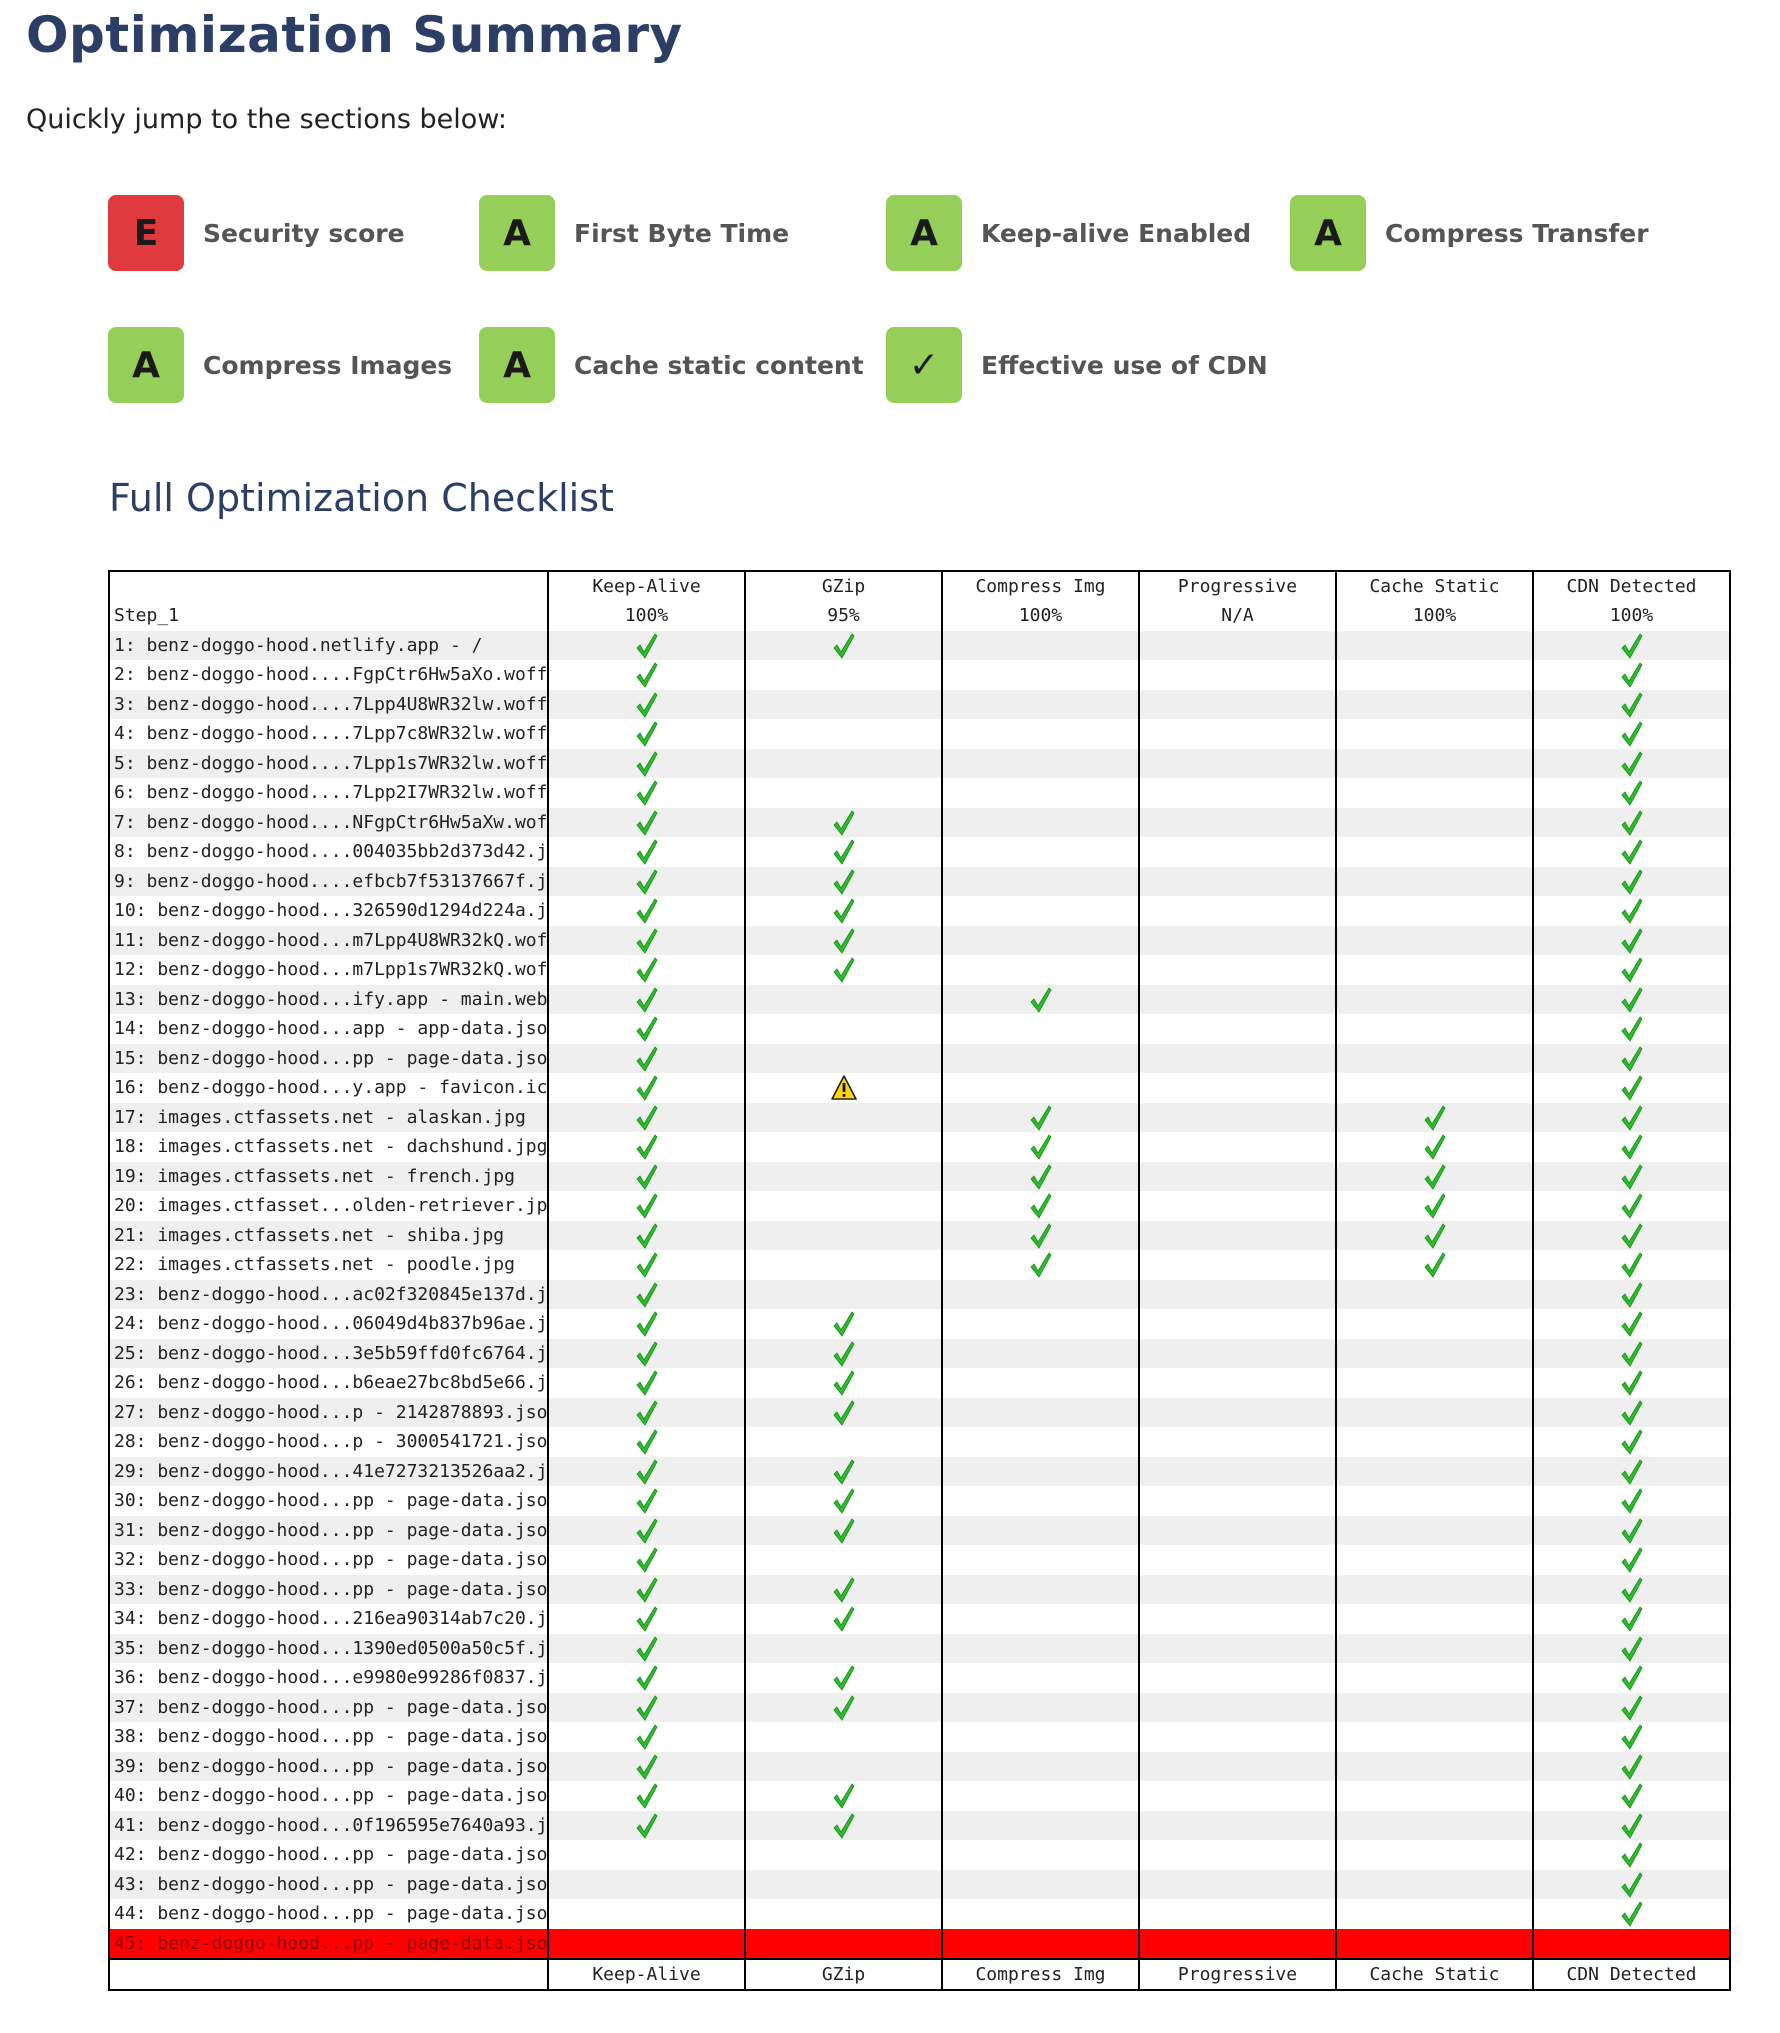 The height and width of the screenshot is (2033, 1780). Describe the element at coordinates (1631, 1974) in the screenshot. I see `column-footer-cdn-detected: CDN Detected` at that location.